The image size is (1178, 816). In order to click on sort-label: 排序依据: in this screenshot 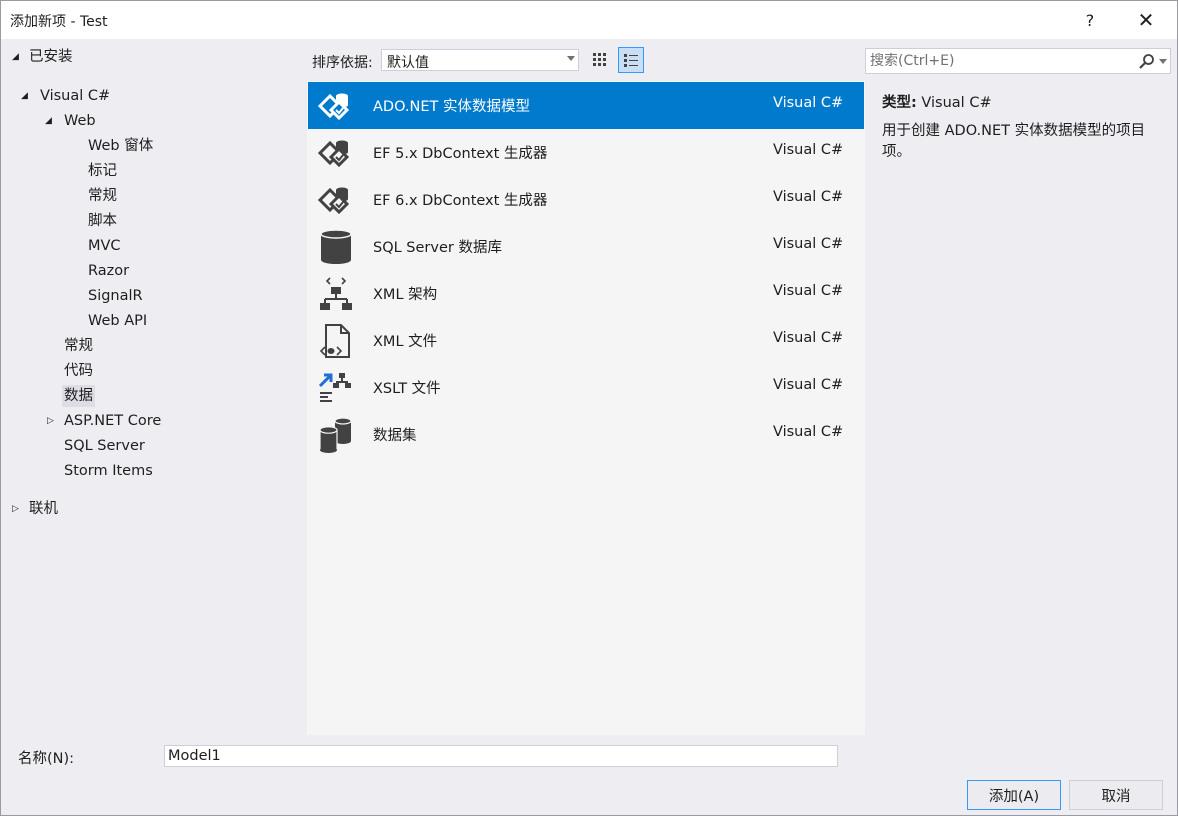, I will do `click(342, 63)`.